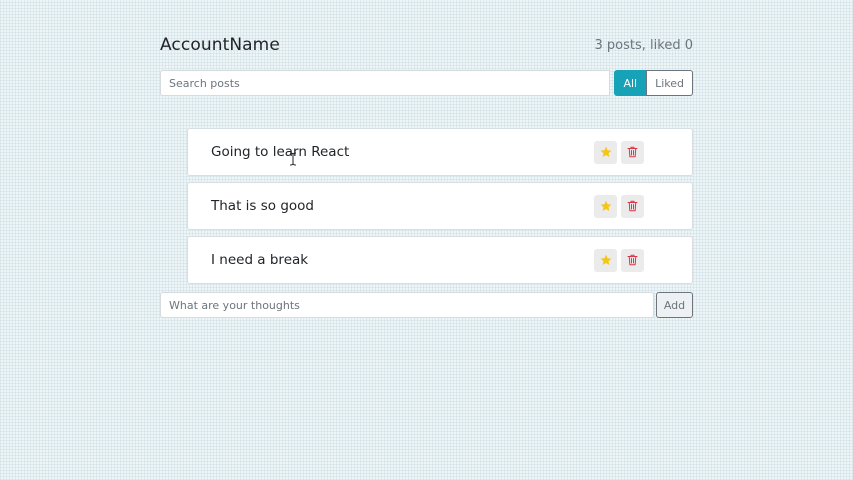 This screenshot has width=853, height=480. Describe the element at coordinates (262, 206) in the screenshot. I see `post-label: That is so good` at that location.